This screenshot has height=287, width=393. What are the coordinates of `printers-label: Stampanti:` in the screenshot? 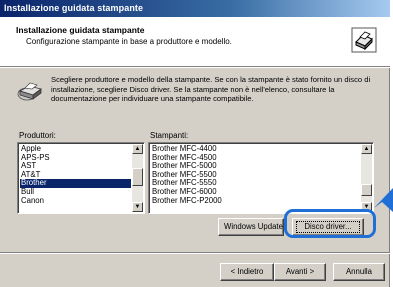 It's located at (169, 135).